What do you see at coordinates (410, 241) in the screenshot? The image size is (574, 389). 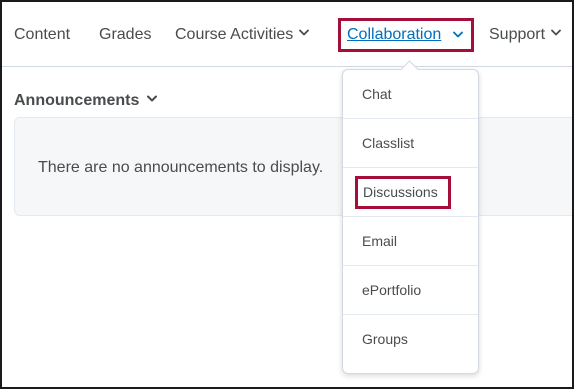 I see `menu-item-email: Email` at bounding box center [410, 241].